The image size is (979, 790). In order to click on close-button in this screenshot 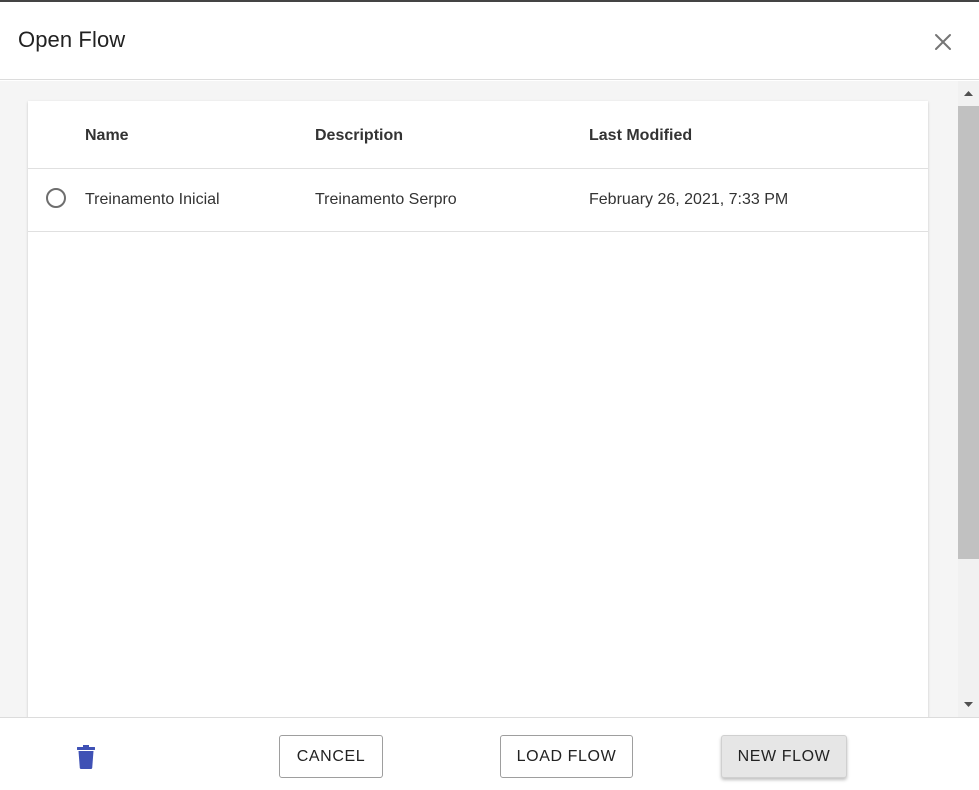, I will do `click(943, 42)`.